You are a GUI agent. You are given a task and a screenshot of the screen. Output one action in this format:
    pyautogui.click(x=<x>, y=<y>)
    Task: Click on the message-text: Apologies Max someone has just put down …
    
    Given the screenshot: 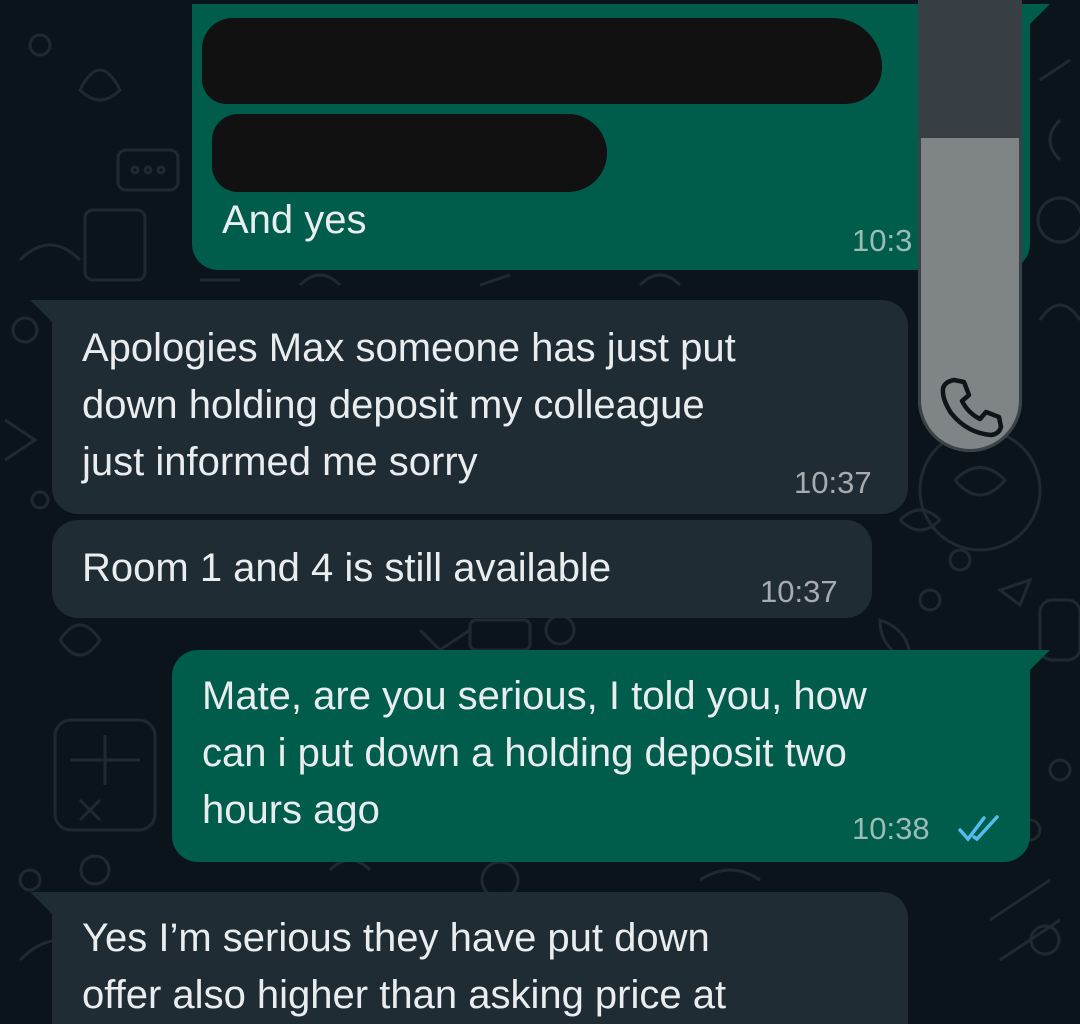 What is the action you would take?
    pyautogui.click(x=409, y=405)
    